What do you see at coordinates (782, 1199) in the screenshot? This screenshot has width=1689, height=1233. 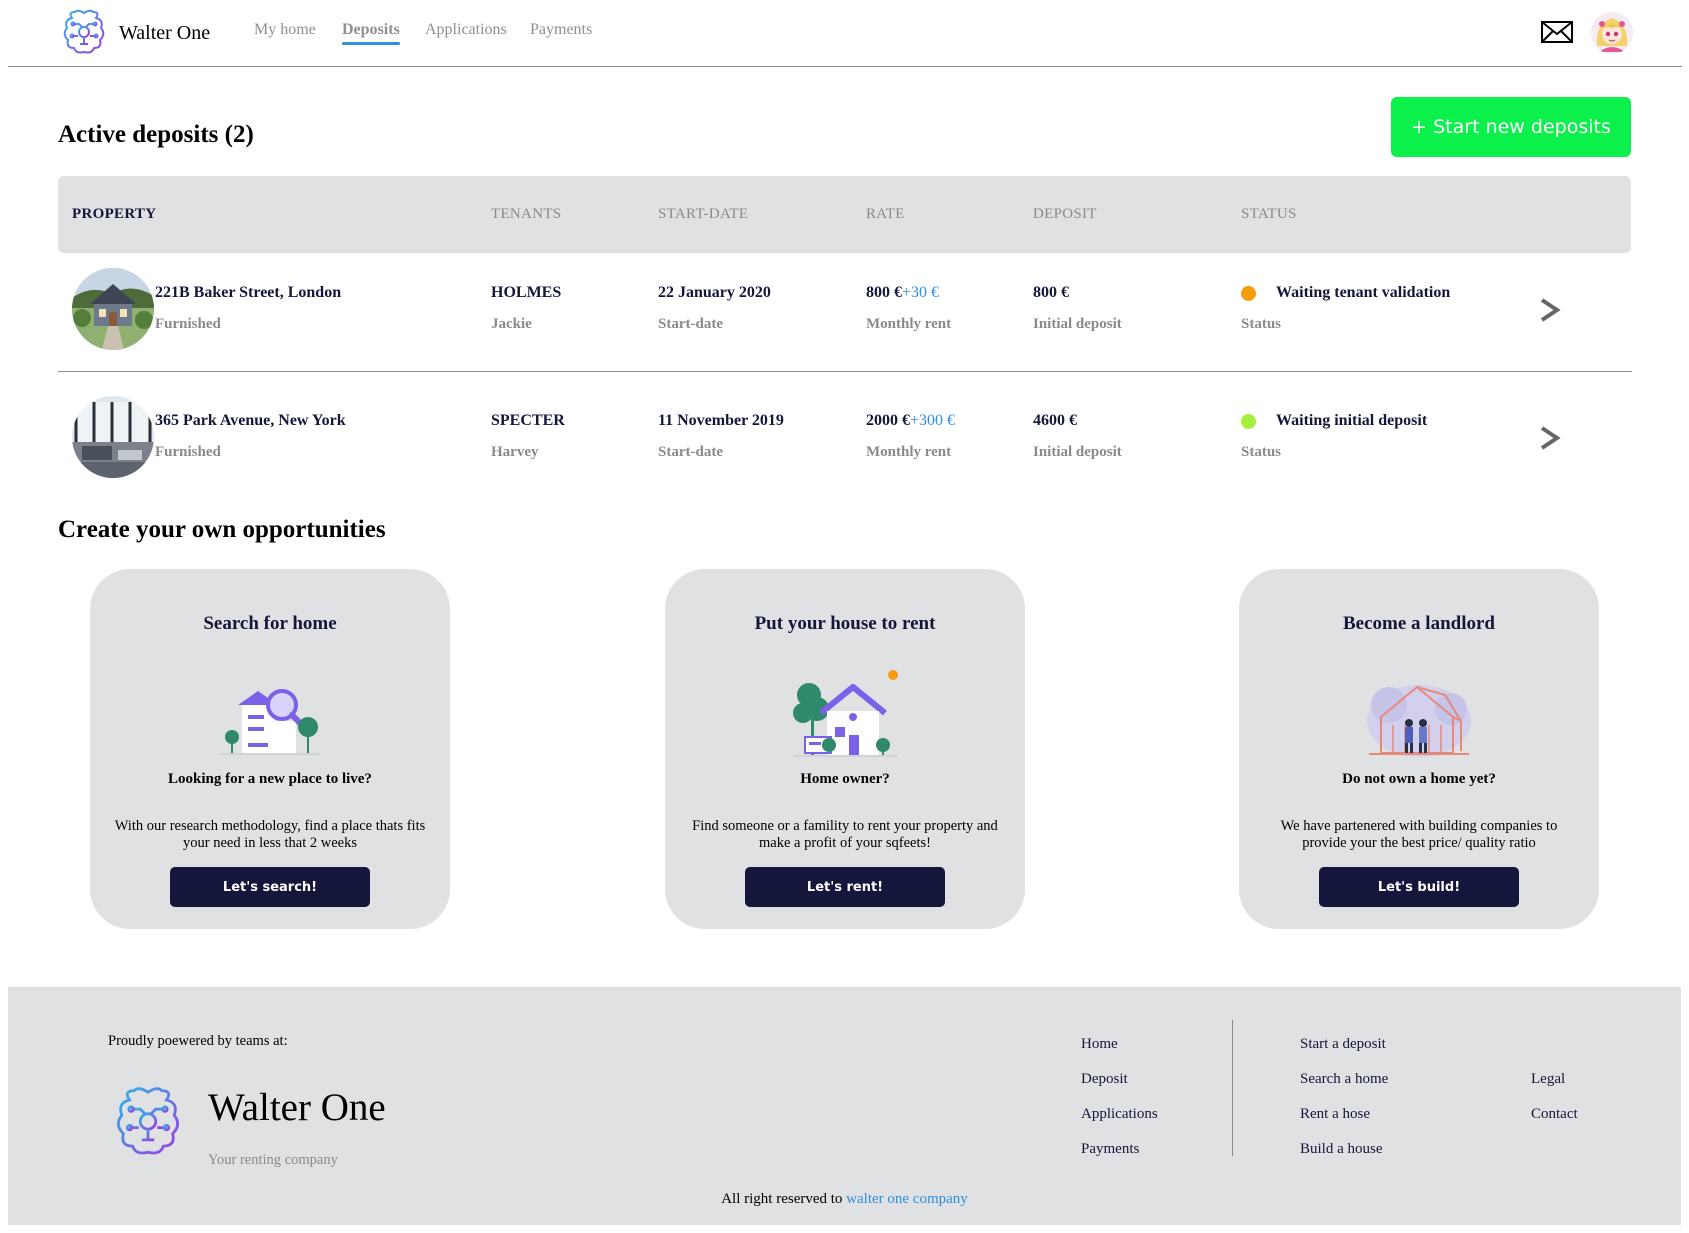 I see `copyright-text: All right reserved to` at bounding box center [782, 1199].